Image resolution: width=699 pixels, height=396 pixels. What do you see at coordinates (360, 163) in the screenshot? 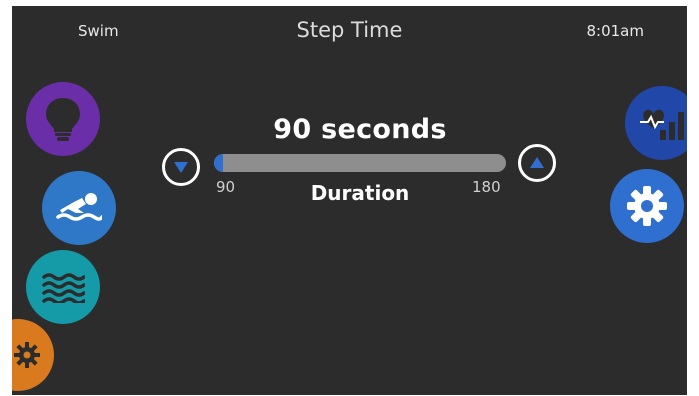
I see `duration-slider` at bounding box center [360, 163].